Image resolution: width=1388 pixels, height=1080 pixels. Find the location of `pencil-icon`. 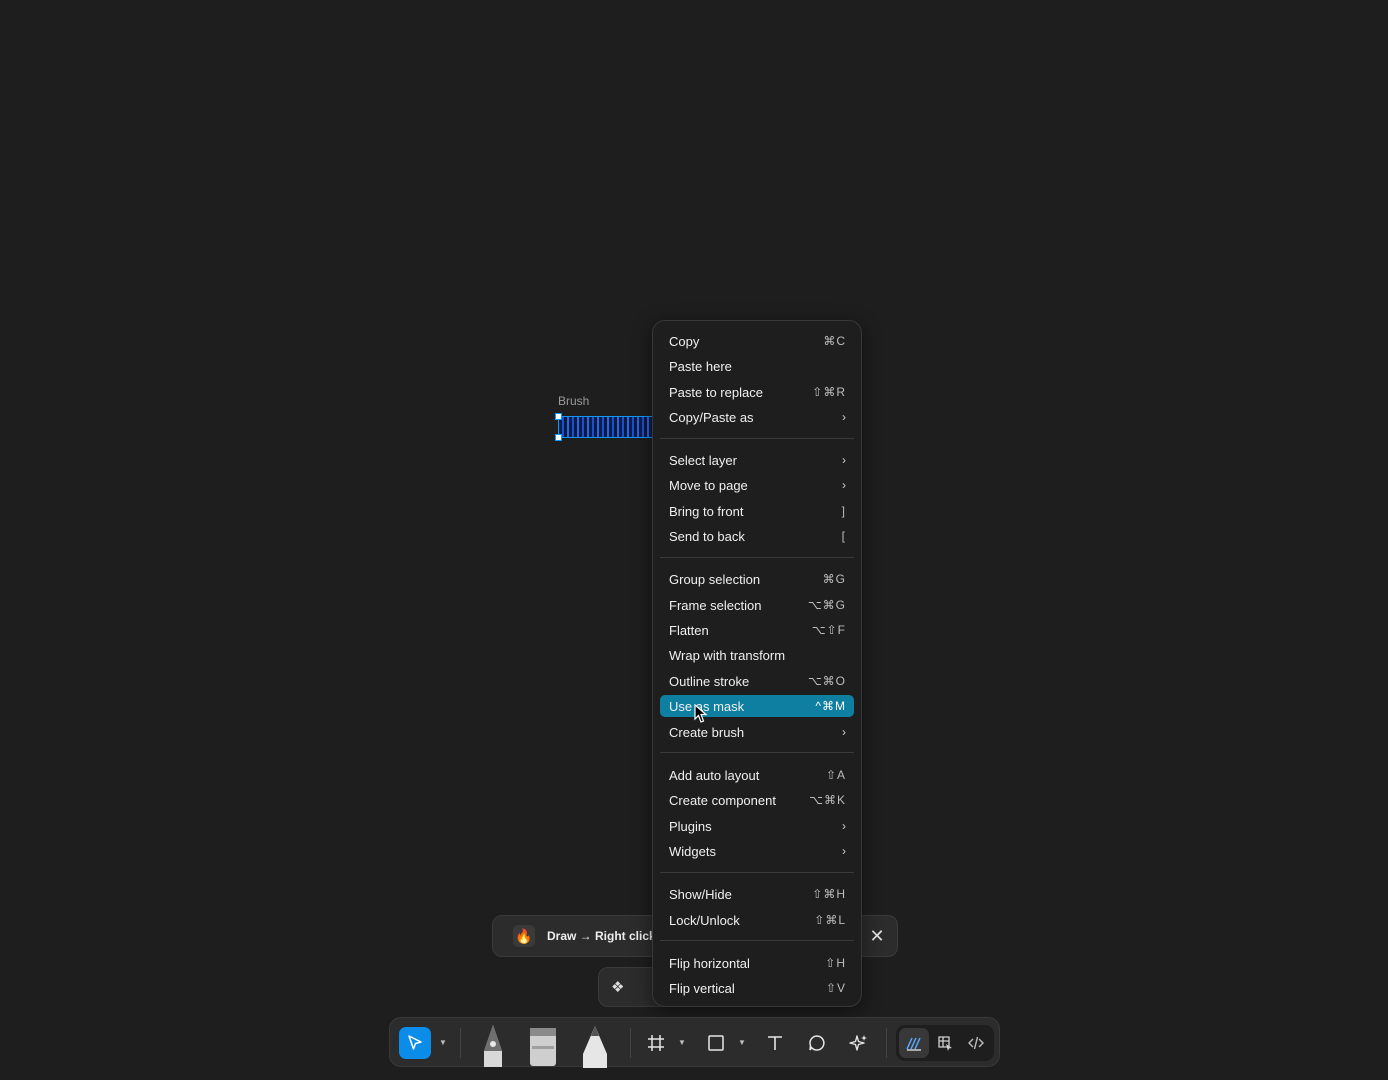

pencil-icon is located at coordinates (595, 1047).